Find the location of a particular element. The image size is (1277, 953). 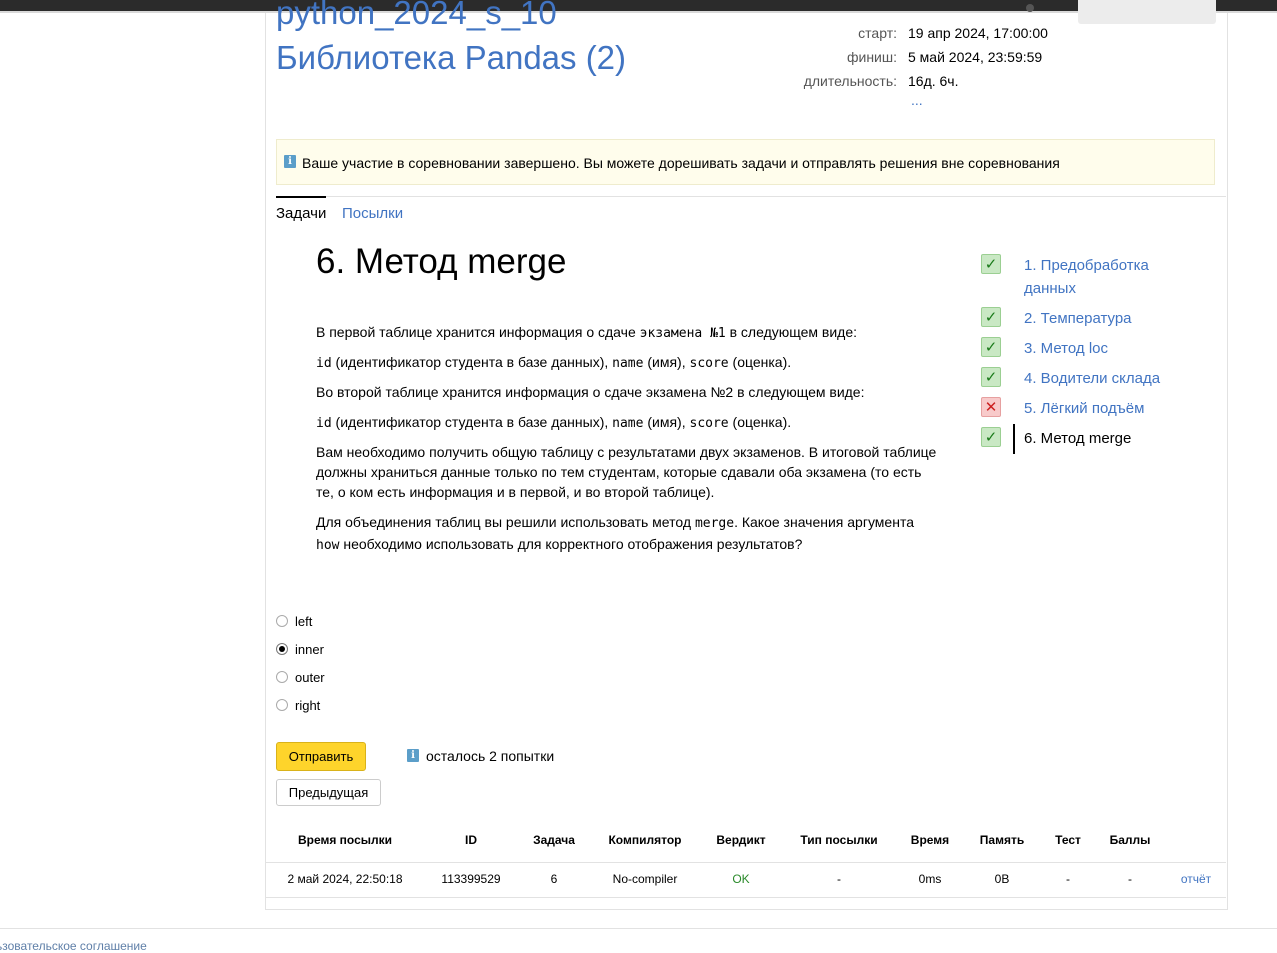

option-label: outer is located at coordinates (310, 677).